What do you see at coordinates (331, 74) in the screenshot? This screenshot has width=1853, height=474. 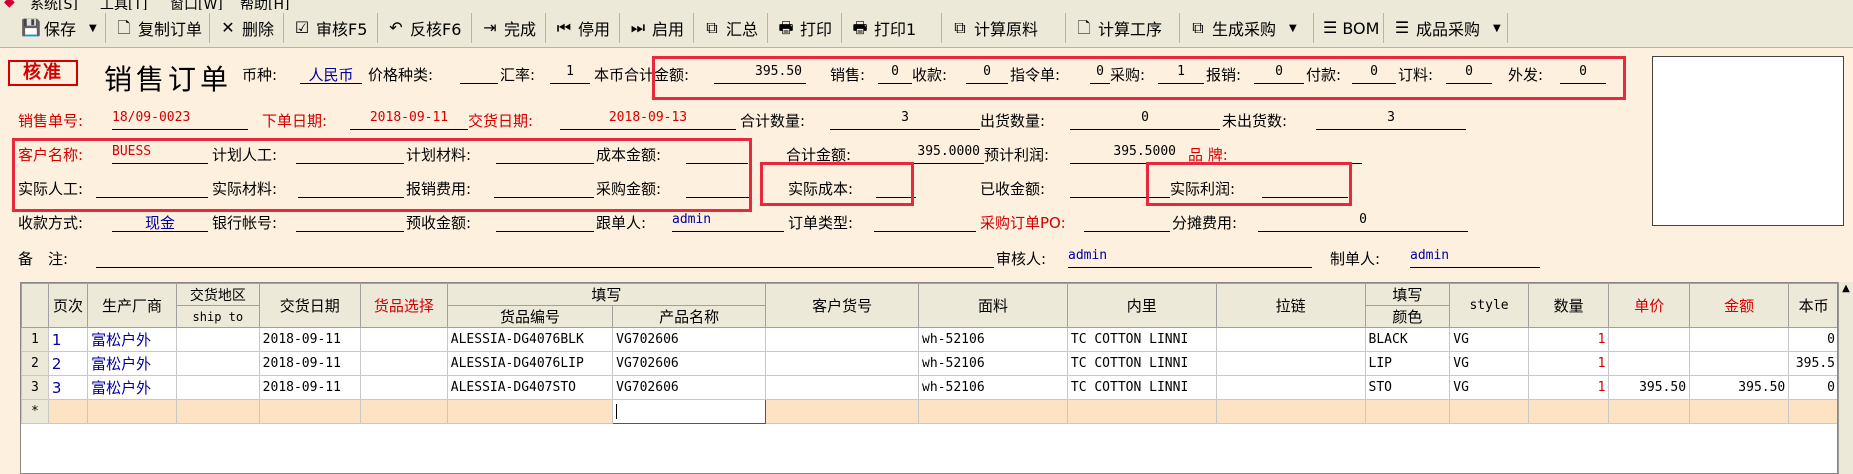 I see `currency-field: 人民币` at bounding box center [331, 74].